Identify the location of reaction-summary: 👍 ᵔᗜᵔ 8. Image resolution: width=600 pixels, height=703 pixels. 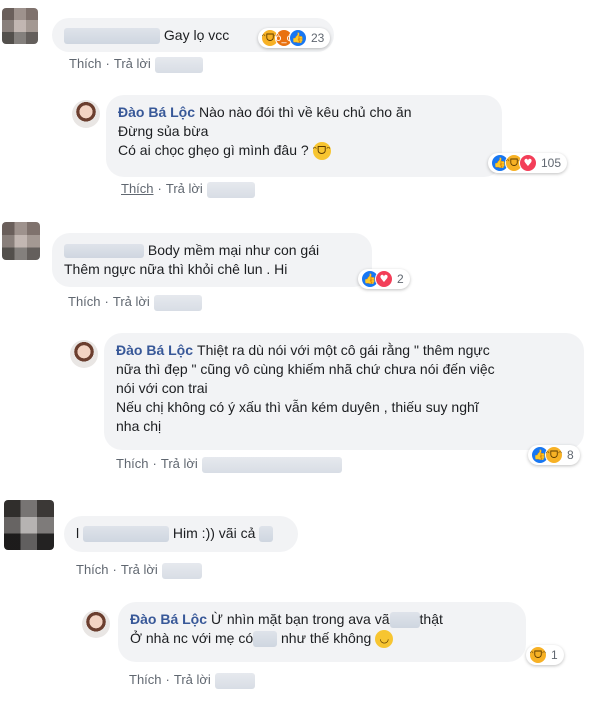
(554, 455).